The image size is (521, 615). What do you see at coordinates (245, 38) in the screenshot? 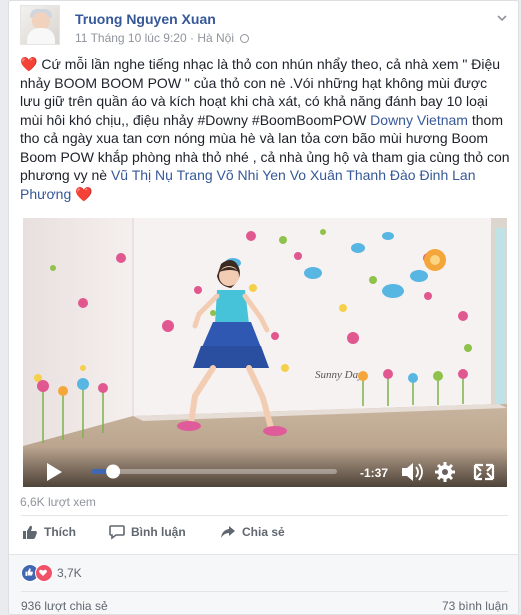
I see `globe-icon` at bounding box center [245, 38].